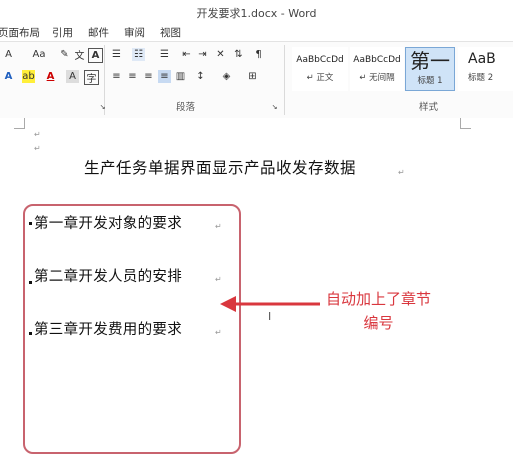 The height and width of the screenshot is (454, 513). What do you see at coordinates (148, 76) in the screenshot?
I see `align-right-icon: ≡` at bounding box center [148, 76].